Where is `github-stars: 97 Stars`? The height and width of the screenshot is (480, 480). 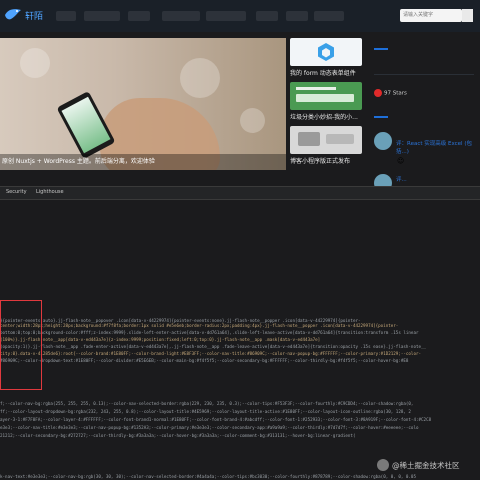
github-stars: 97 Stars is located at coordinates (390, 93).